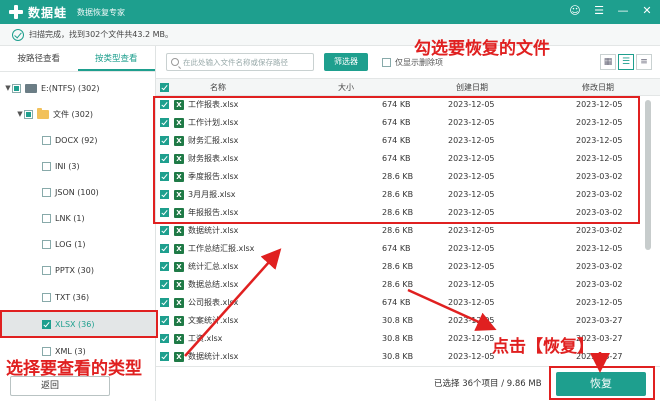 This screenshot has width=660, height=401. What do you see at coordinates (70, 244) in the screenshot?
I see `type-label: LOG (1)` at bounding box center [70, 244].